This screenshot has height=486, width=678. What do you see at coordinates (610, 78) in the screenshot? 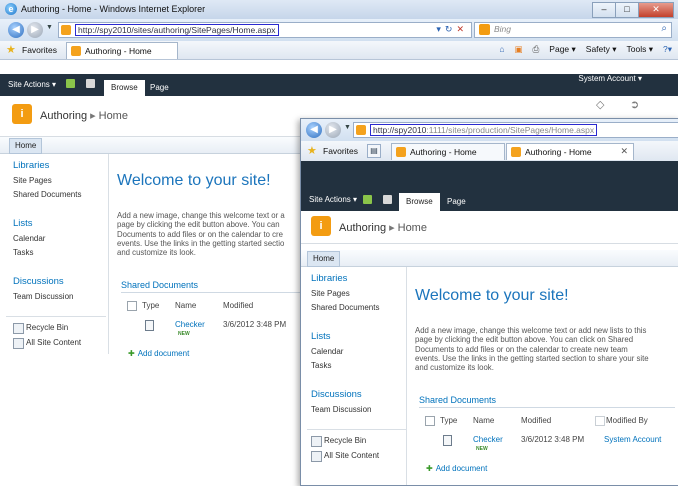
I see `user-menu: System Account ▾` at bounding box center [610, 78].